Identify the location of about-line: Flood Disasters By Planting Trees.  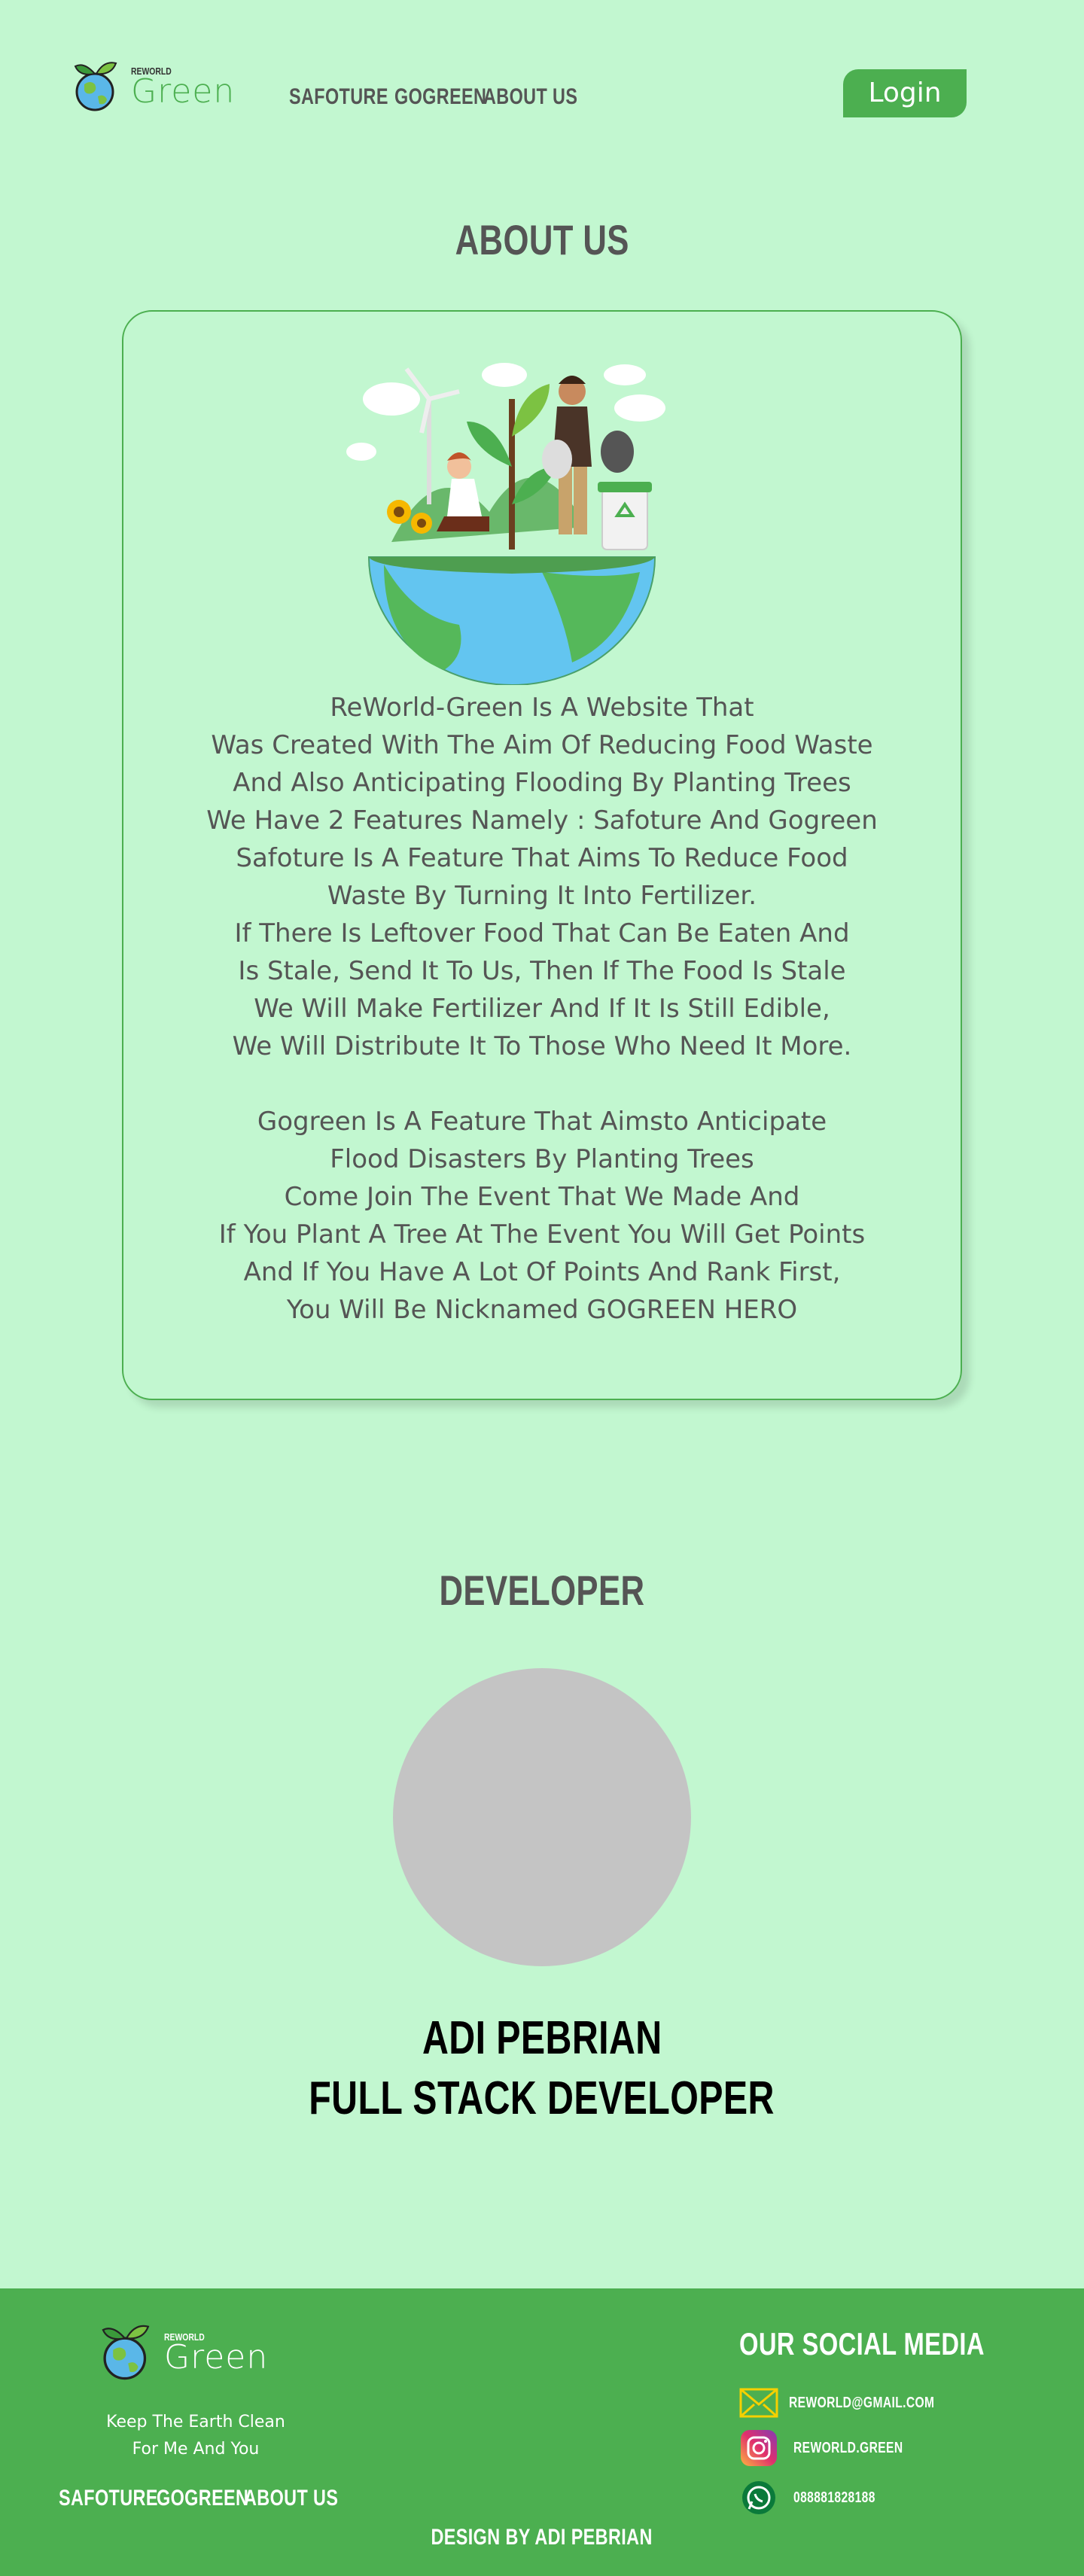
(542, 1159).